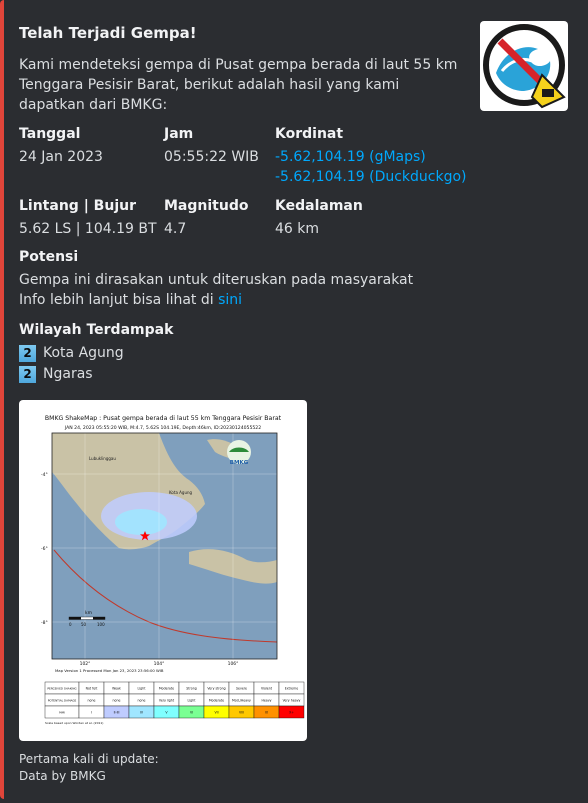 The width and height of the screenshot is (588, 803). Describe the element at coordinates (164, 546) in the screenshot. I see `shakemap-map: BMKG Lubuklinggau Kota Agung km 0 50 100` at that location.